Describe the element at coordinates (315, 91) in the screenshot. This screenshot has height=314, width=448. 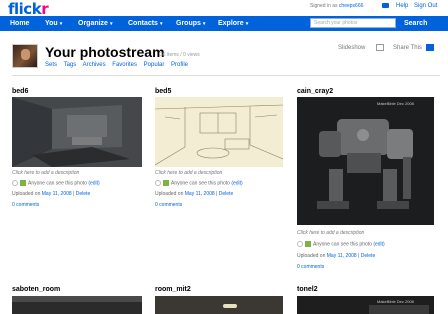
I see `photo-title: cain_cray2` at that location.